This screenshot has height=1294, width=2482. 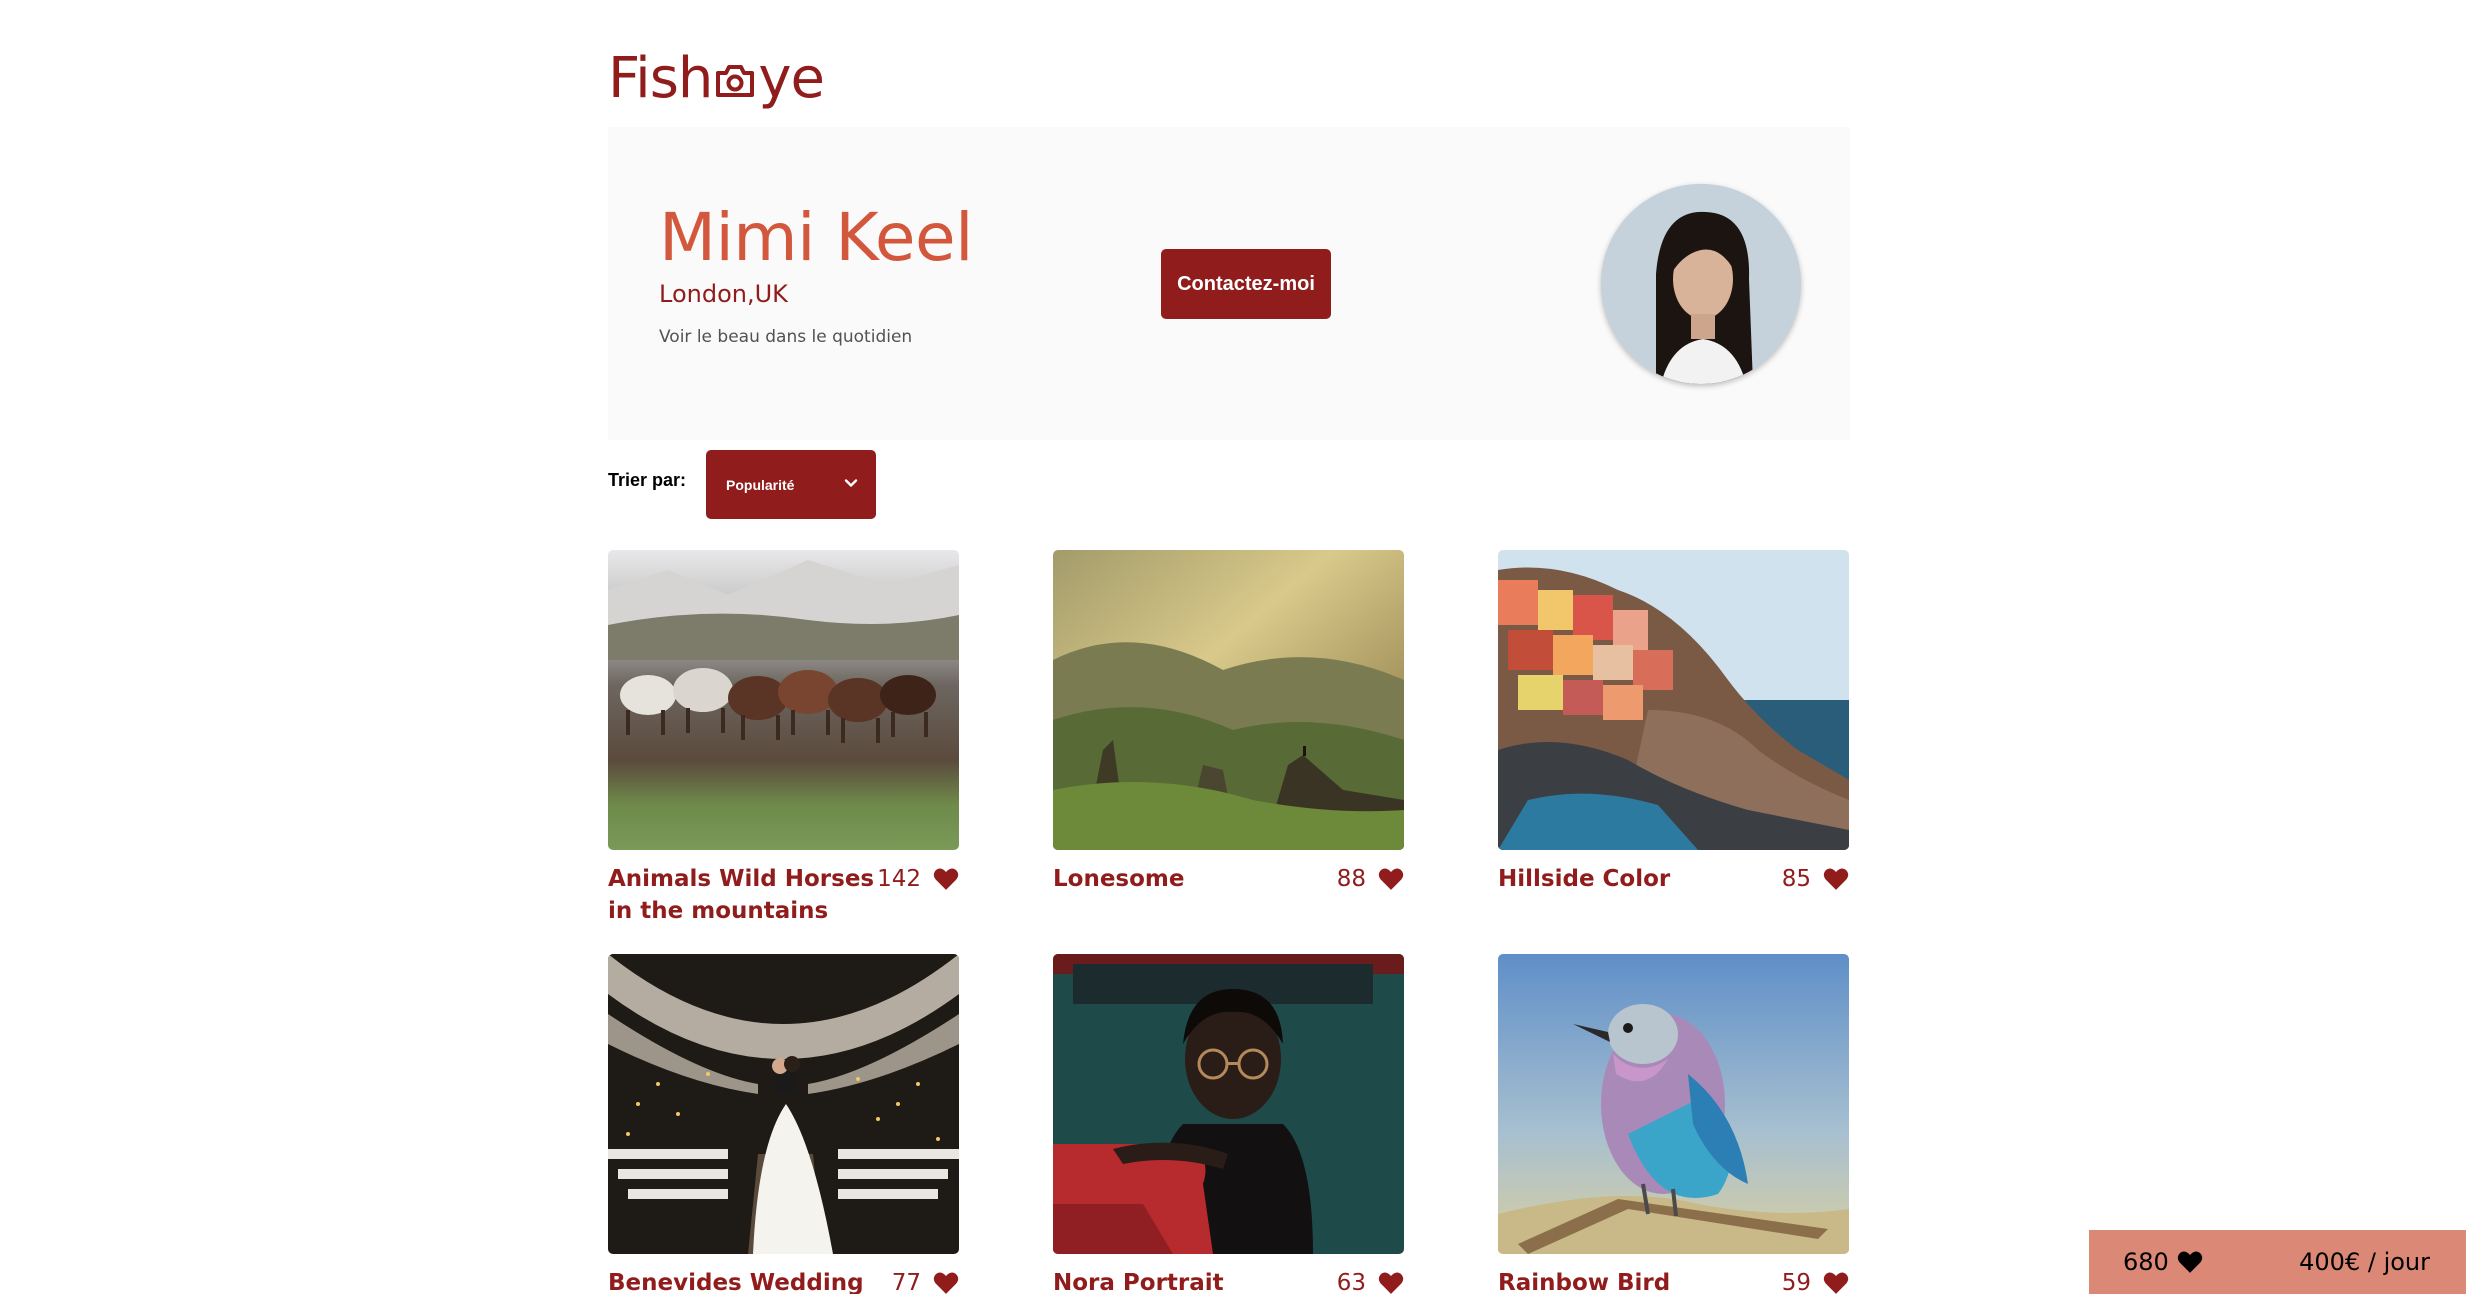 I want to click on like-control: 142, so click(x=918, y=879).